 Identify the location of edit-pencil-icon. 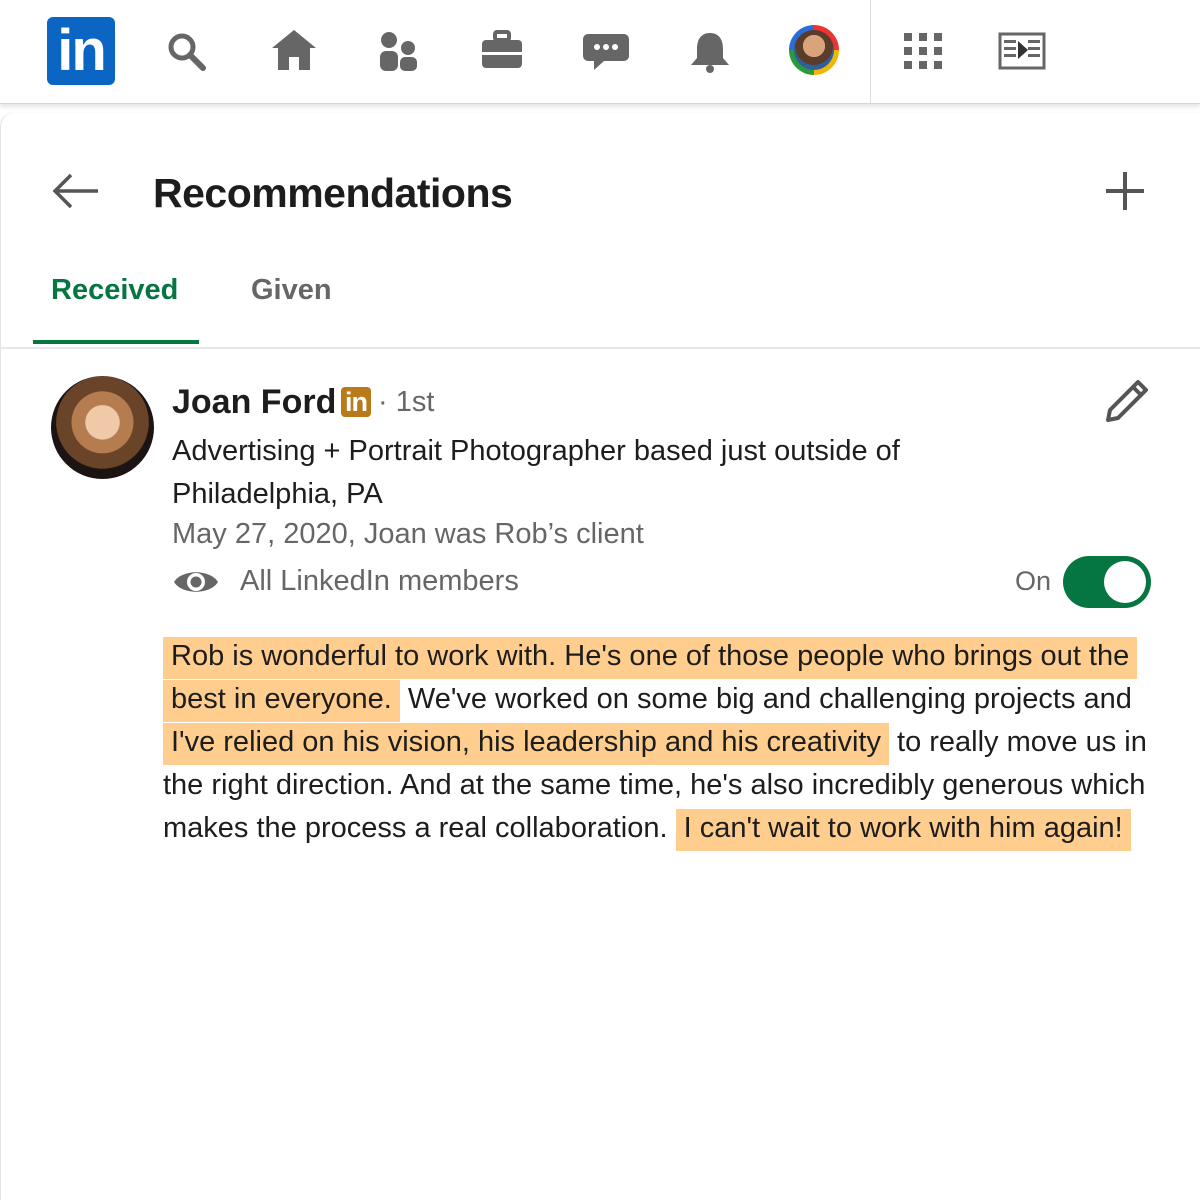
(1127, 401).